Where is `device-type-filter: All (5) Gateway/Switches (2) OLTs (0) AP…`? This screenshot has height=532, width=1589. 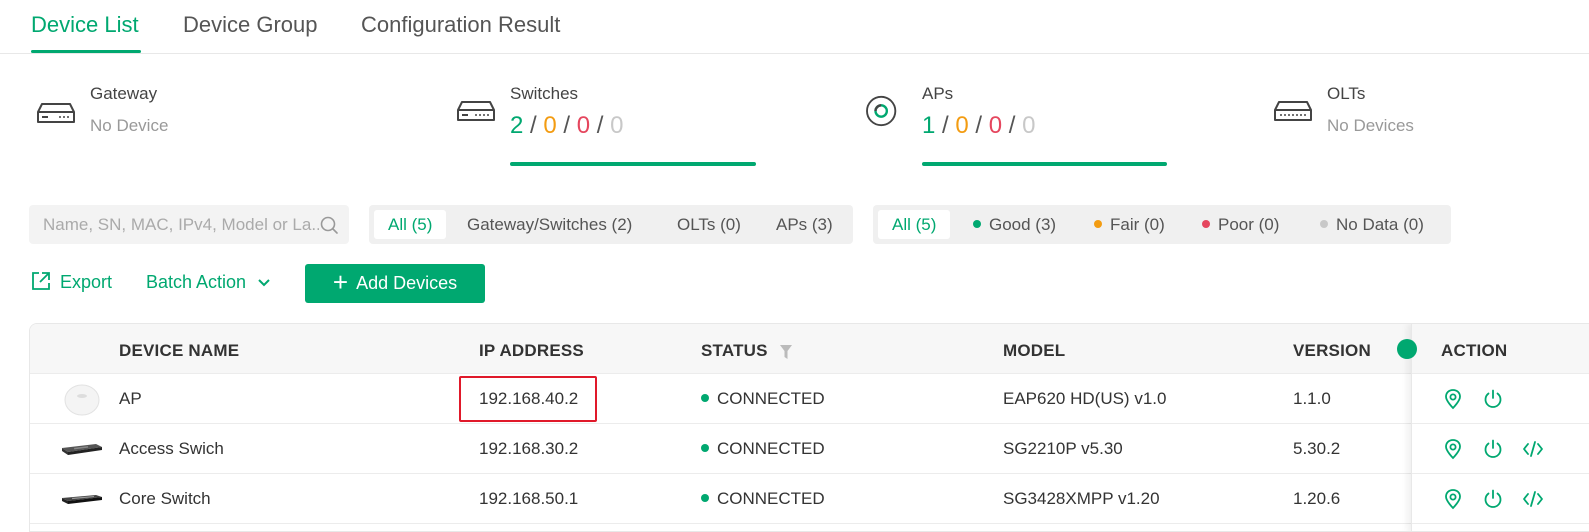
device-type-filter: All (5) Gateway/Switches (2) OLTs (0) AP… is located at coordinates (611, 224).